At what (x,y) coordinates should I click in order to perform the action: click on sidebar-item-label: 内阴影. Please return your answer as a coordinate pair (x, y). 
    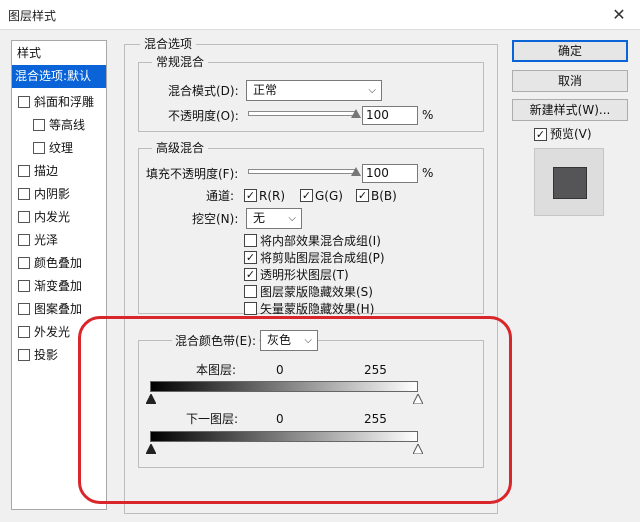
    Looking at the image, I should click on (52, 194).